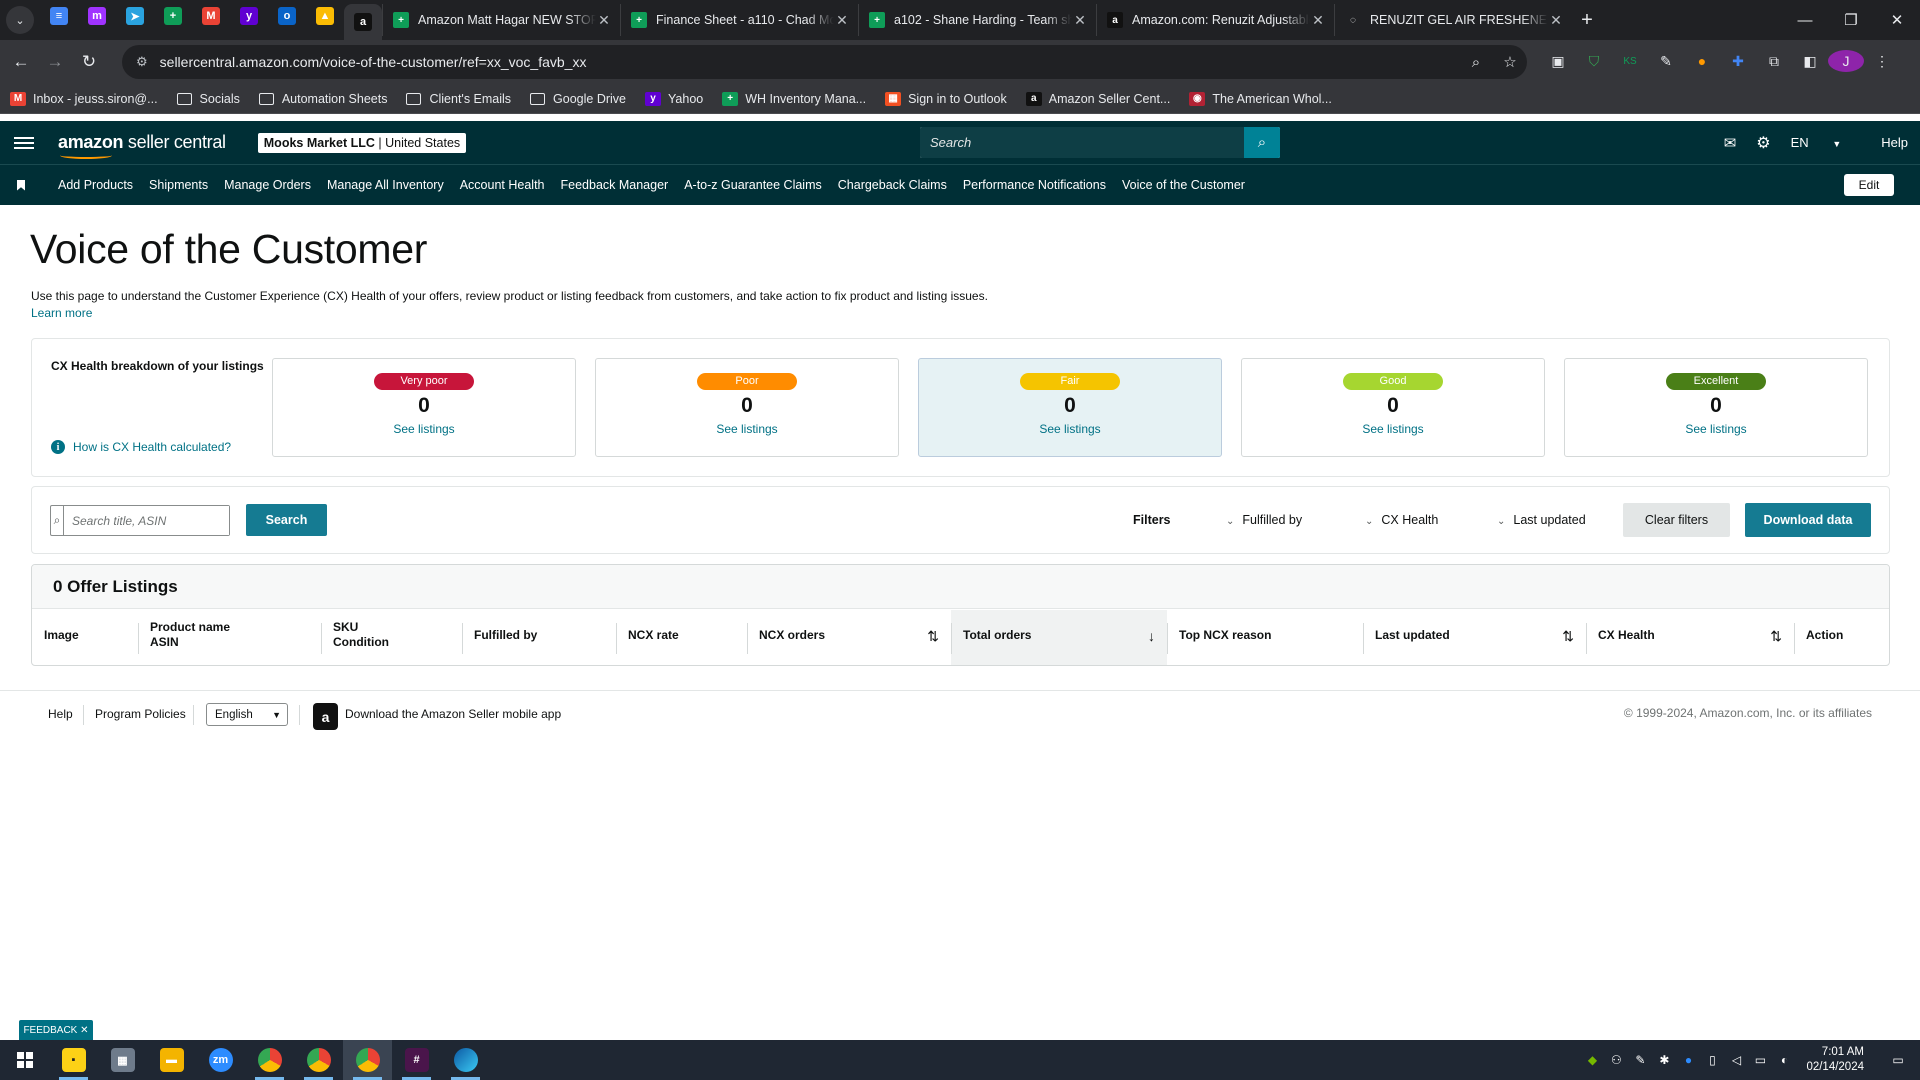  What do you see at coordinates (1664, 1060) in the screenshot?
I see `bluetooth-icon: ✱` at bounding box center [1664, 1060].